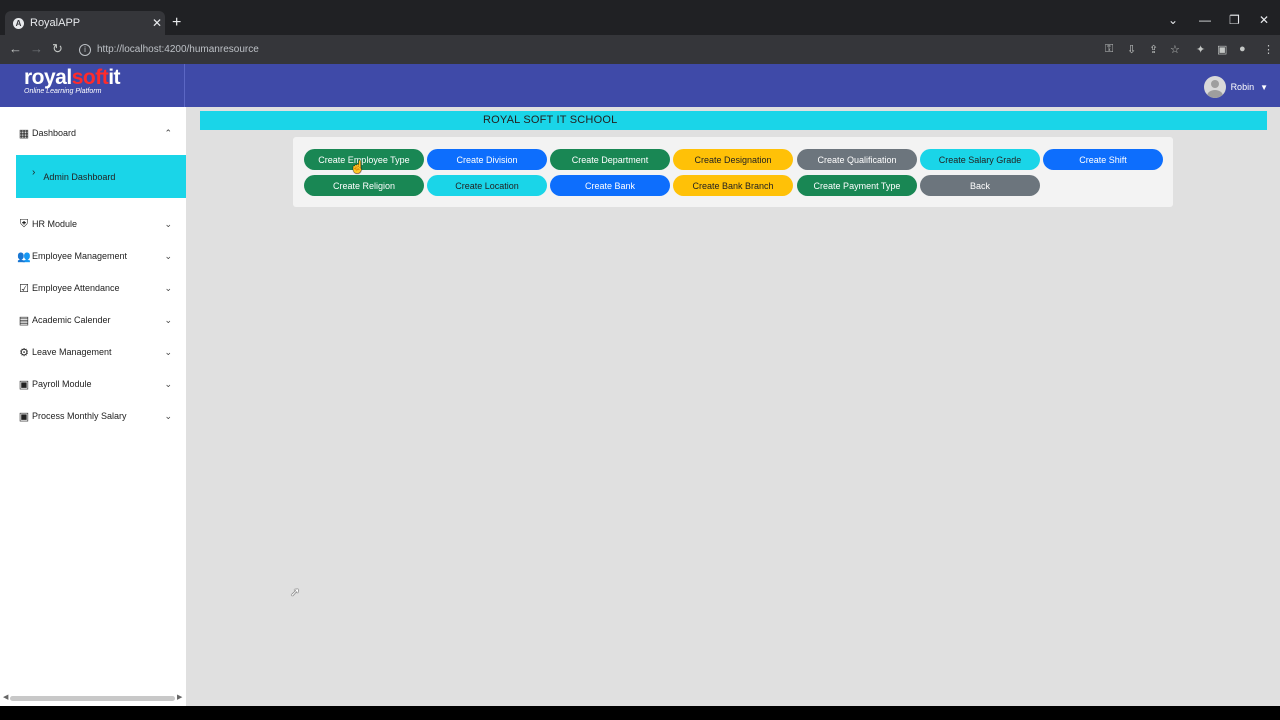 Image resolution: width=1280 pixels, height=720 pixels. I want to click on create-department-button: Create Department, so click(610, 159).